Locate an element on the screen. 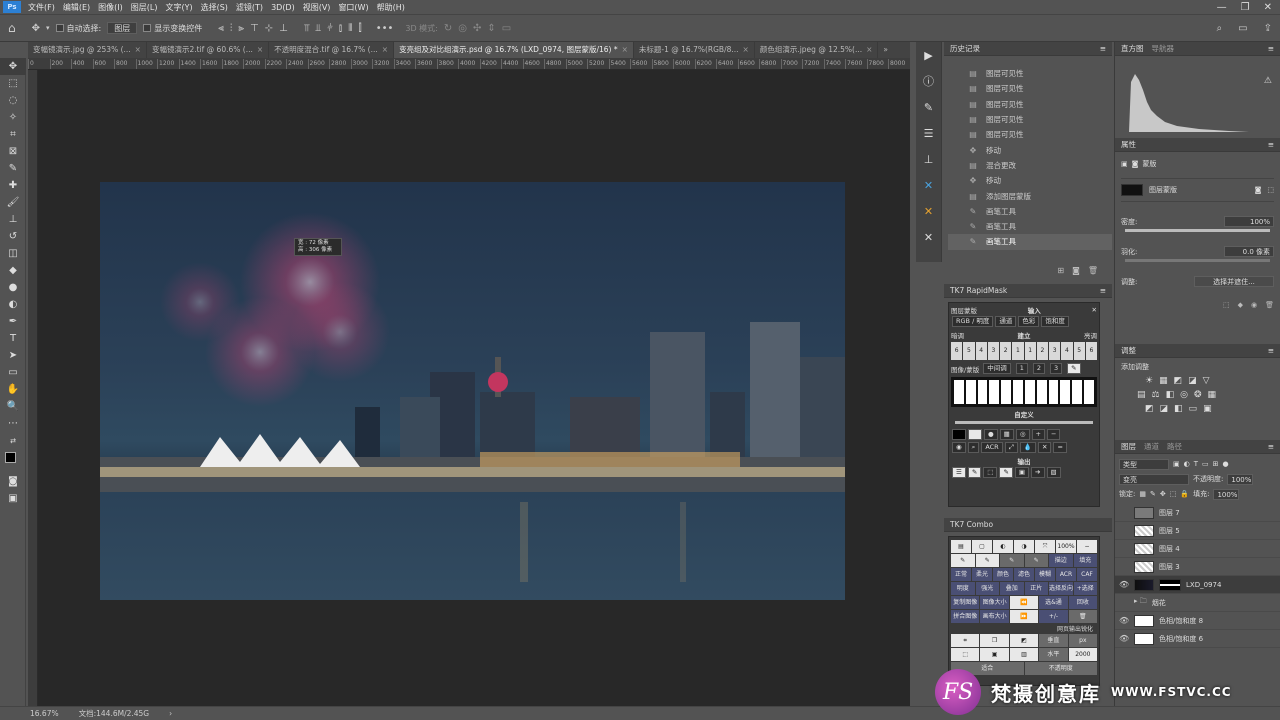 This screenshot has height=720, width=1280. acr-button: ACR is located at coordinates (1066, 574).